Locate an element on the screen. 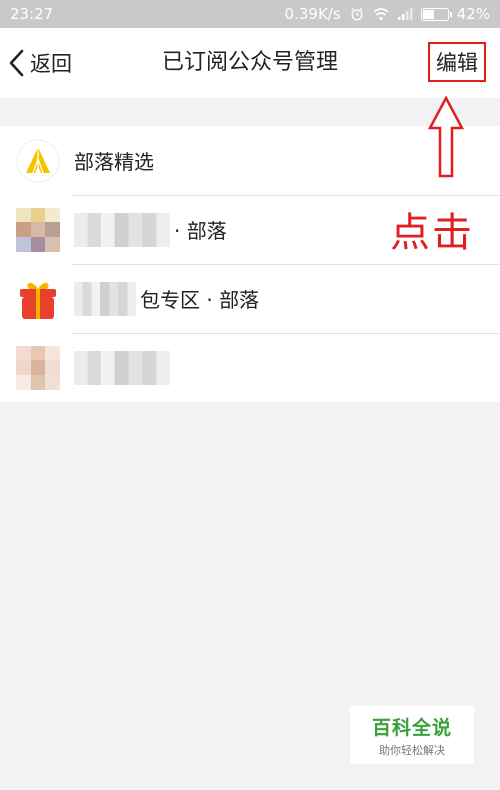 The height and width of the screenshot is (790, 500). list-item-label: 部落精选 is located at coordinates (114, 162).